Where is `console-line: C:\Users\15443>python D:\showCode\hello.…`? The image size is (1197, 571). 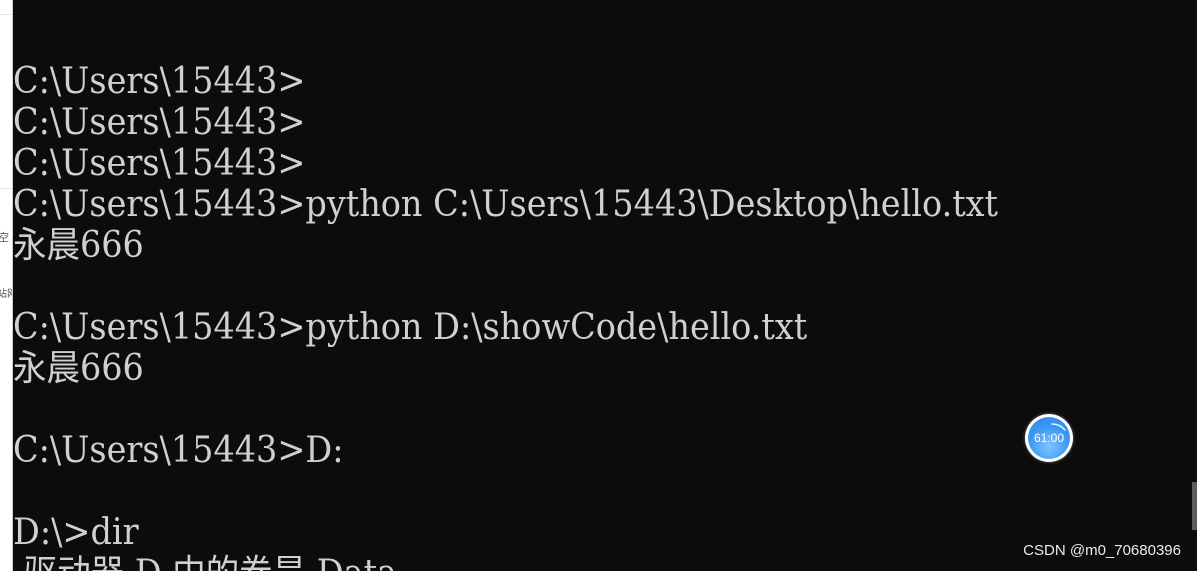 console-line: C:\Users\15443>python D:\showCode\hello.… is located at coordinates (410, 327).